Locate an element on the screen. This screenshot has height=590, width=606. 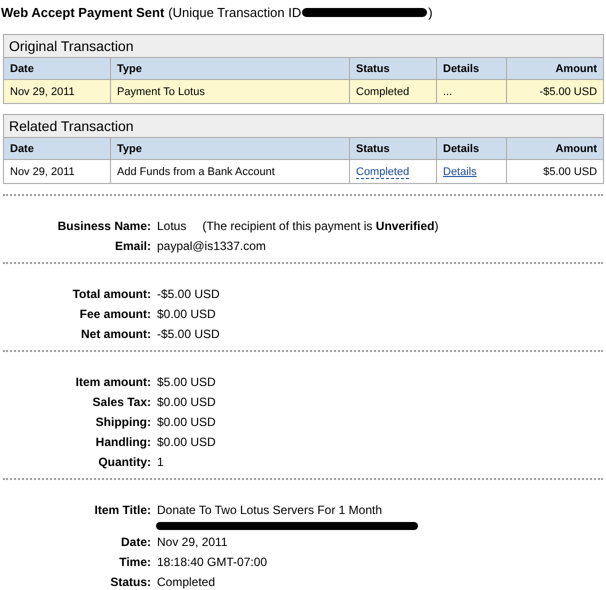
transaction-id-label: (Unique Transaction ID is located at coordinates (235, 12).